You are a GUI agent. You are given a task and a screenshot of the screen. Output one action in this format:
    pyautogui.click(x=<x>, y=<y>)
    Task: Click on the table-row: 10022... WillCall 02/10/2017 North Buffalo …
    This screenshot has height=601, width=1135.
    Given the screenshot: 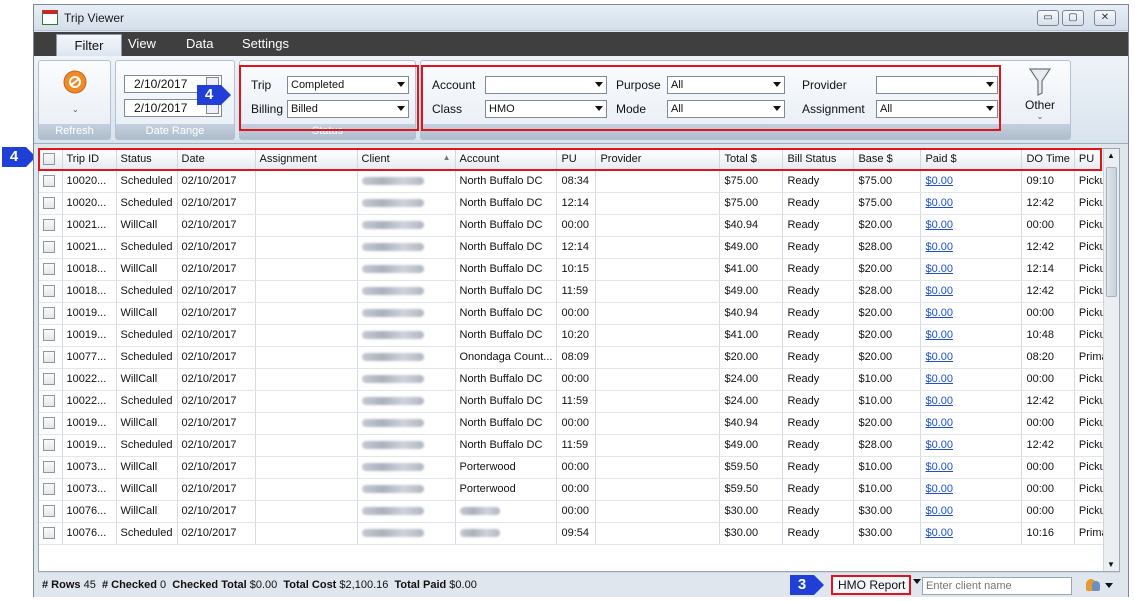 What is the action you would take?
    pyautogui.click(x=576, y=379)
    